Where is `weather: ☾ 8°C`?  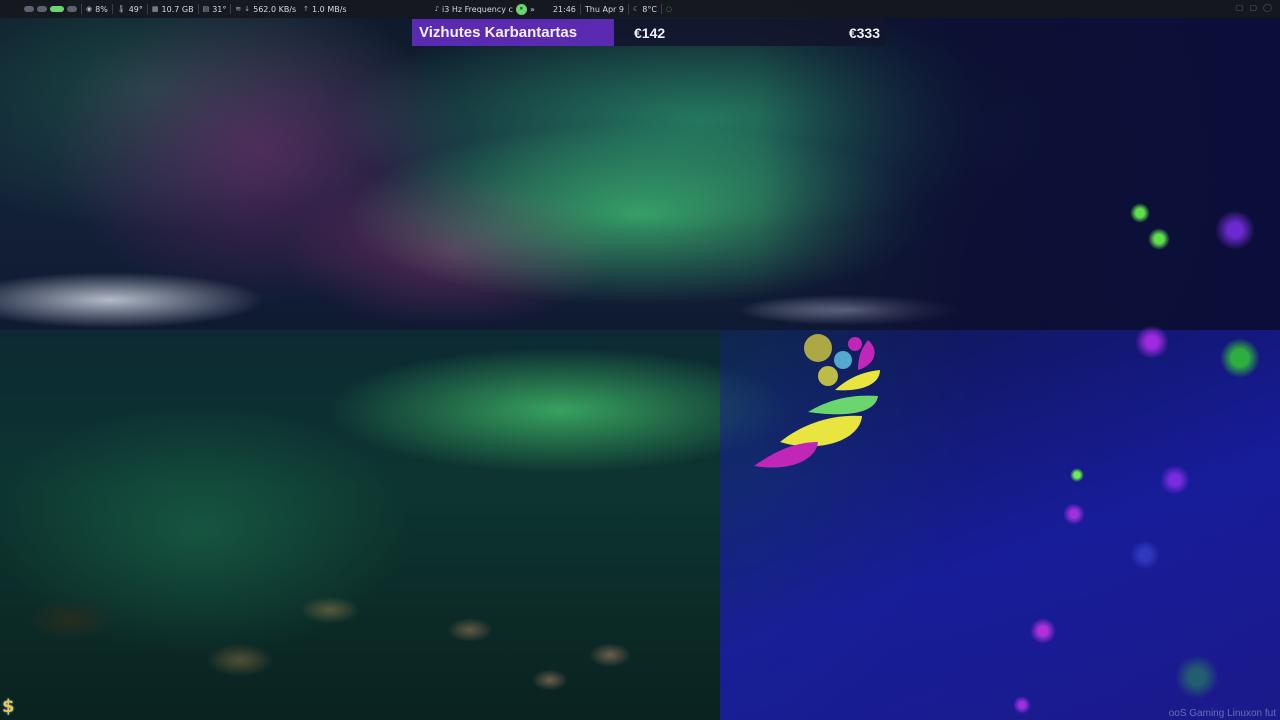
weather: ☾ 8°C is located at coordinates (645, 9).